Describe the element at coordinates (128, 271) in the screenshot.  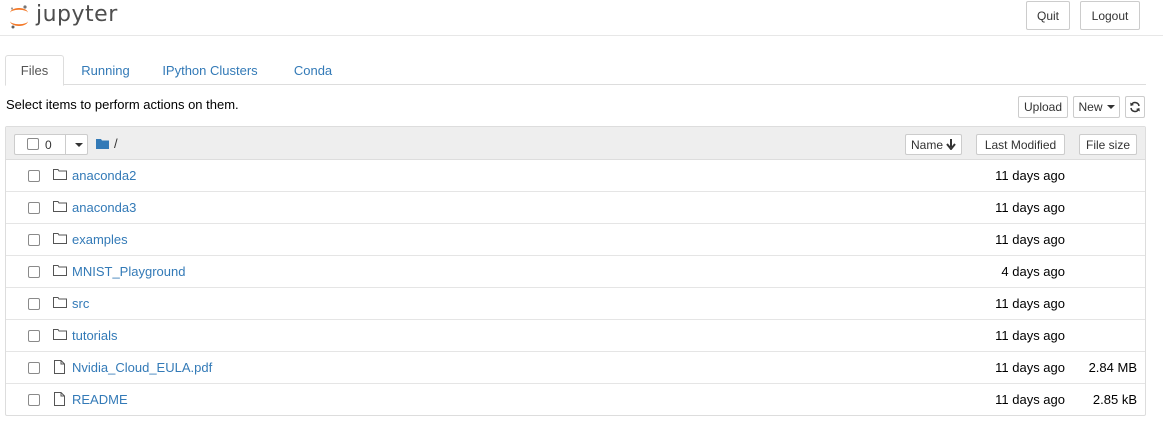
I see `file-name-link: MNIST_Playground` at that location.